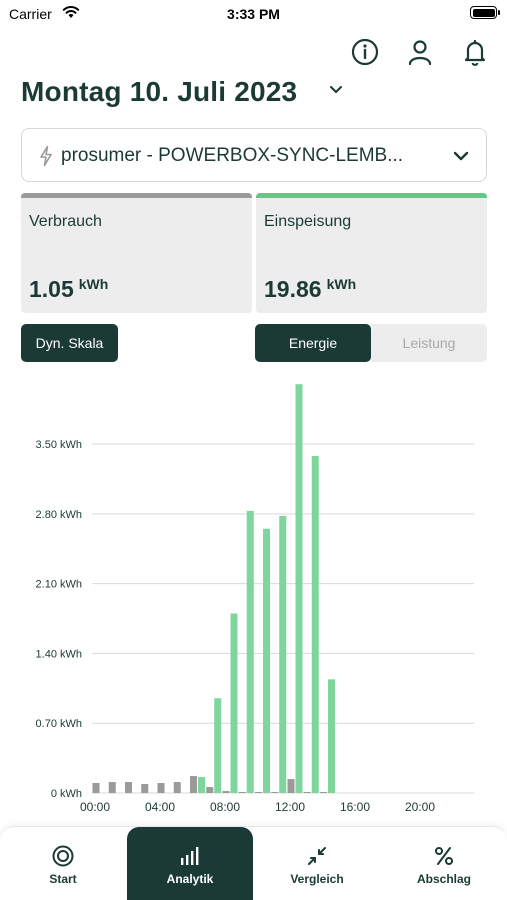 The image size is (507, 900). What do you see at coordinates (69, 343) in the screenshot?
I see `dynamic-scale-button: Dyn. Skala` at bounding box center [69, 343].